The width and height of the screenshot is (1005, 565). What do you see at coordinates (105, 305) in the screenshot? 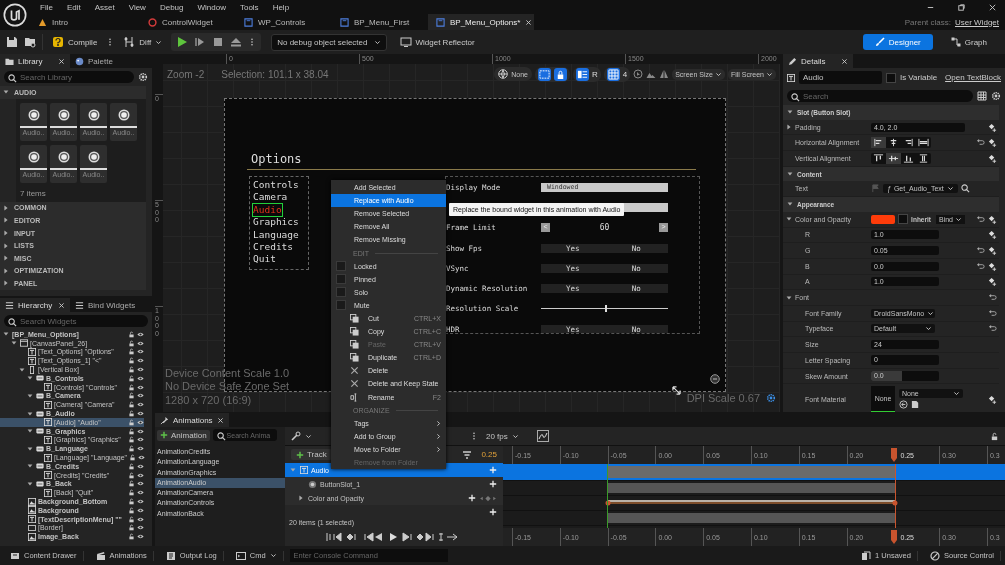
I see `panel-tab: Bind Widgets` at bounding box center [105, 305].